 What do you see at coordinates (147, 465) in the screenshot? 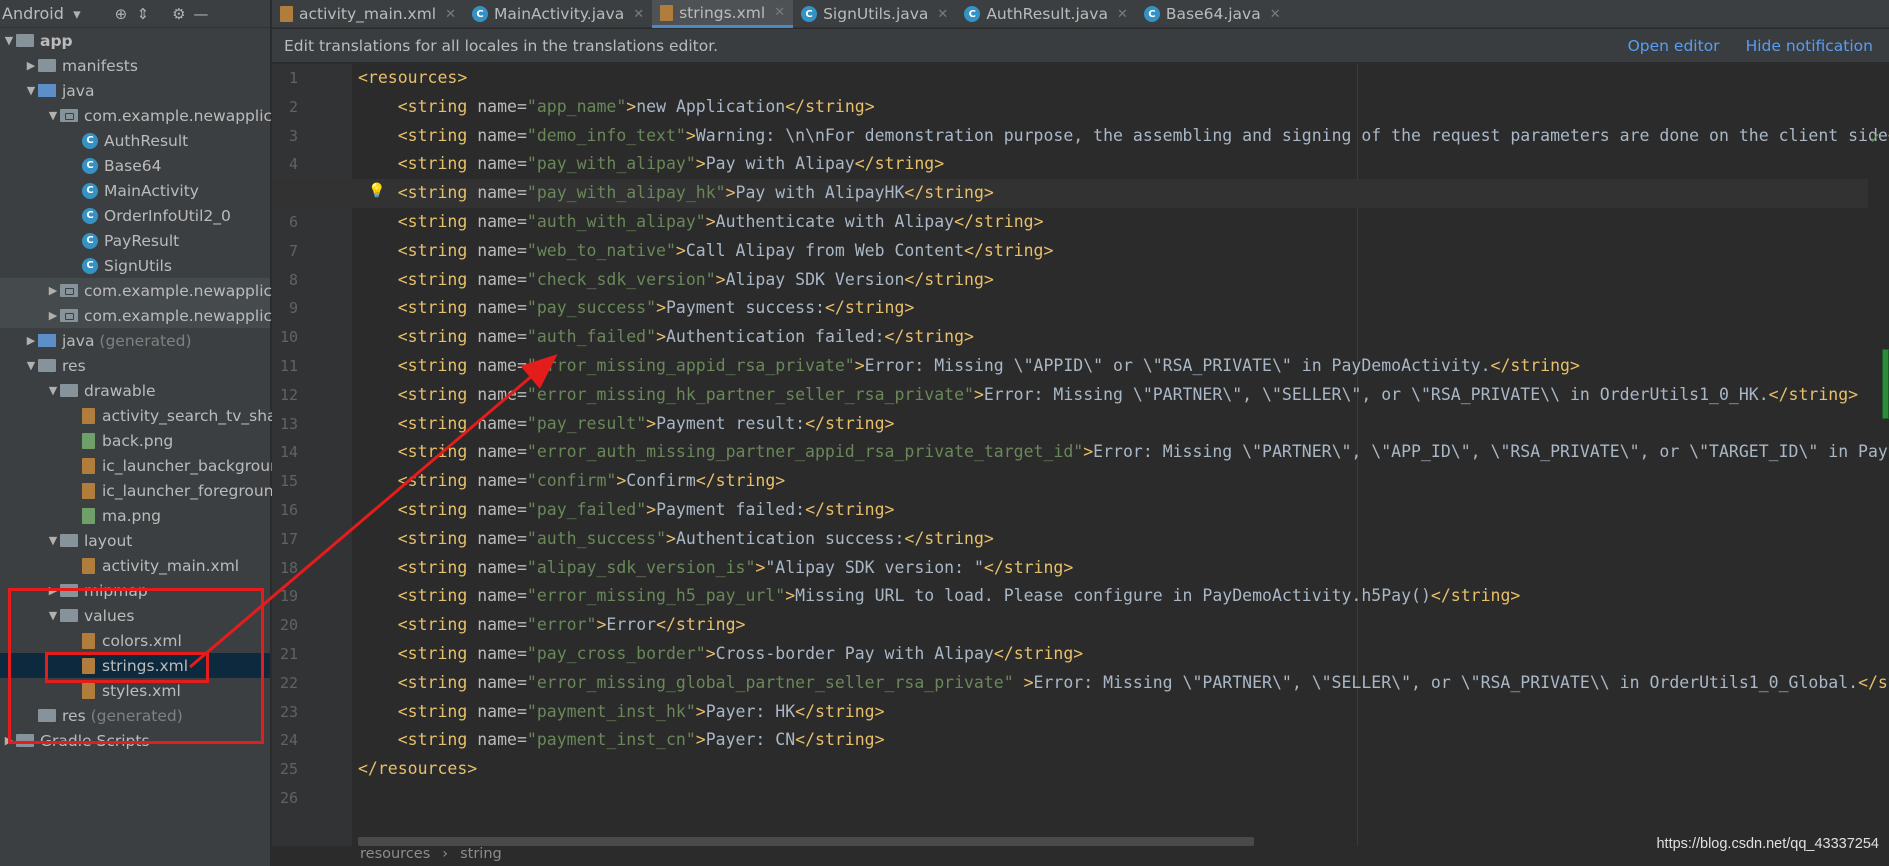
I see `tree-item: ic_launcher_background.` at bounding box center [147, 465].